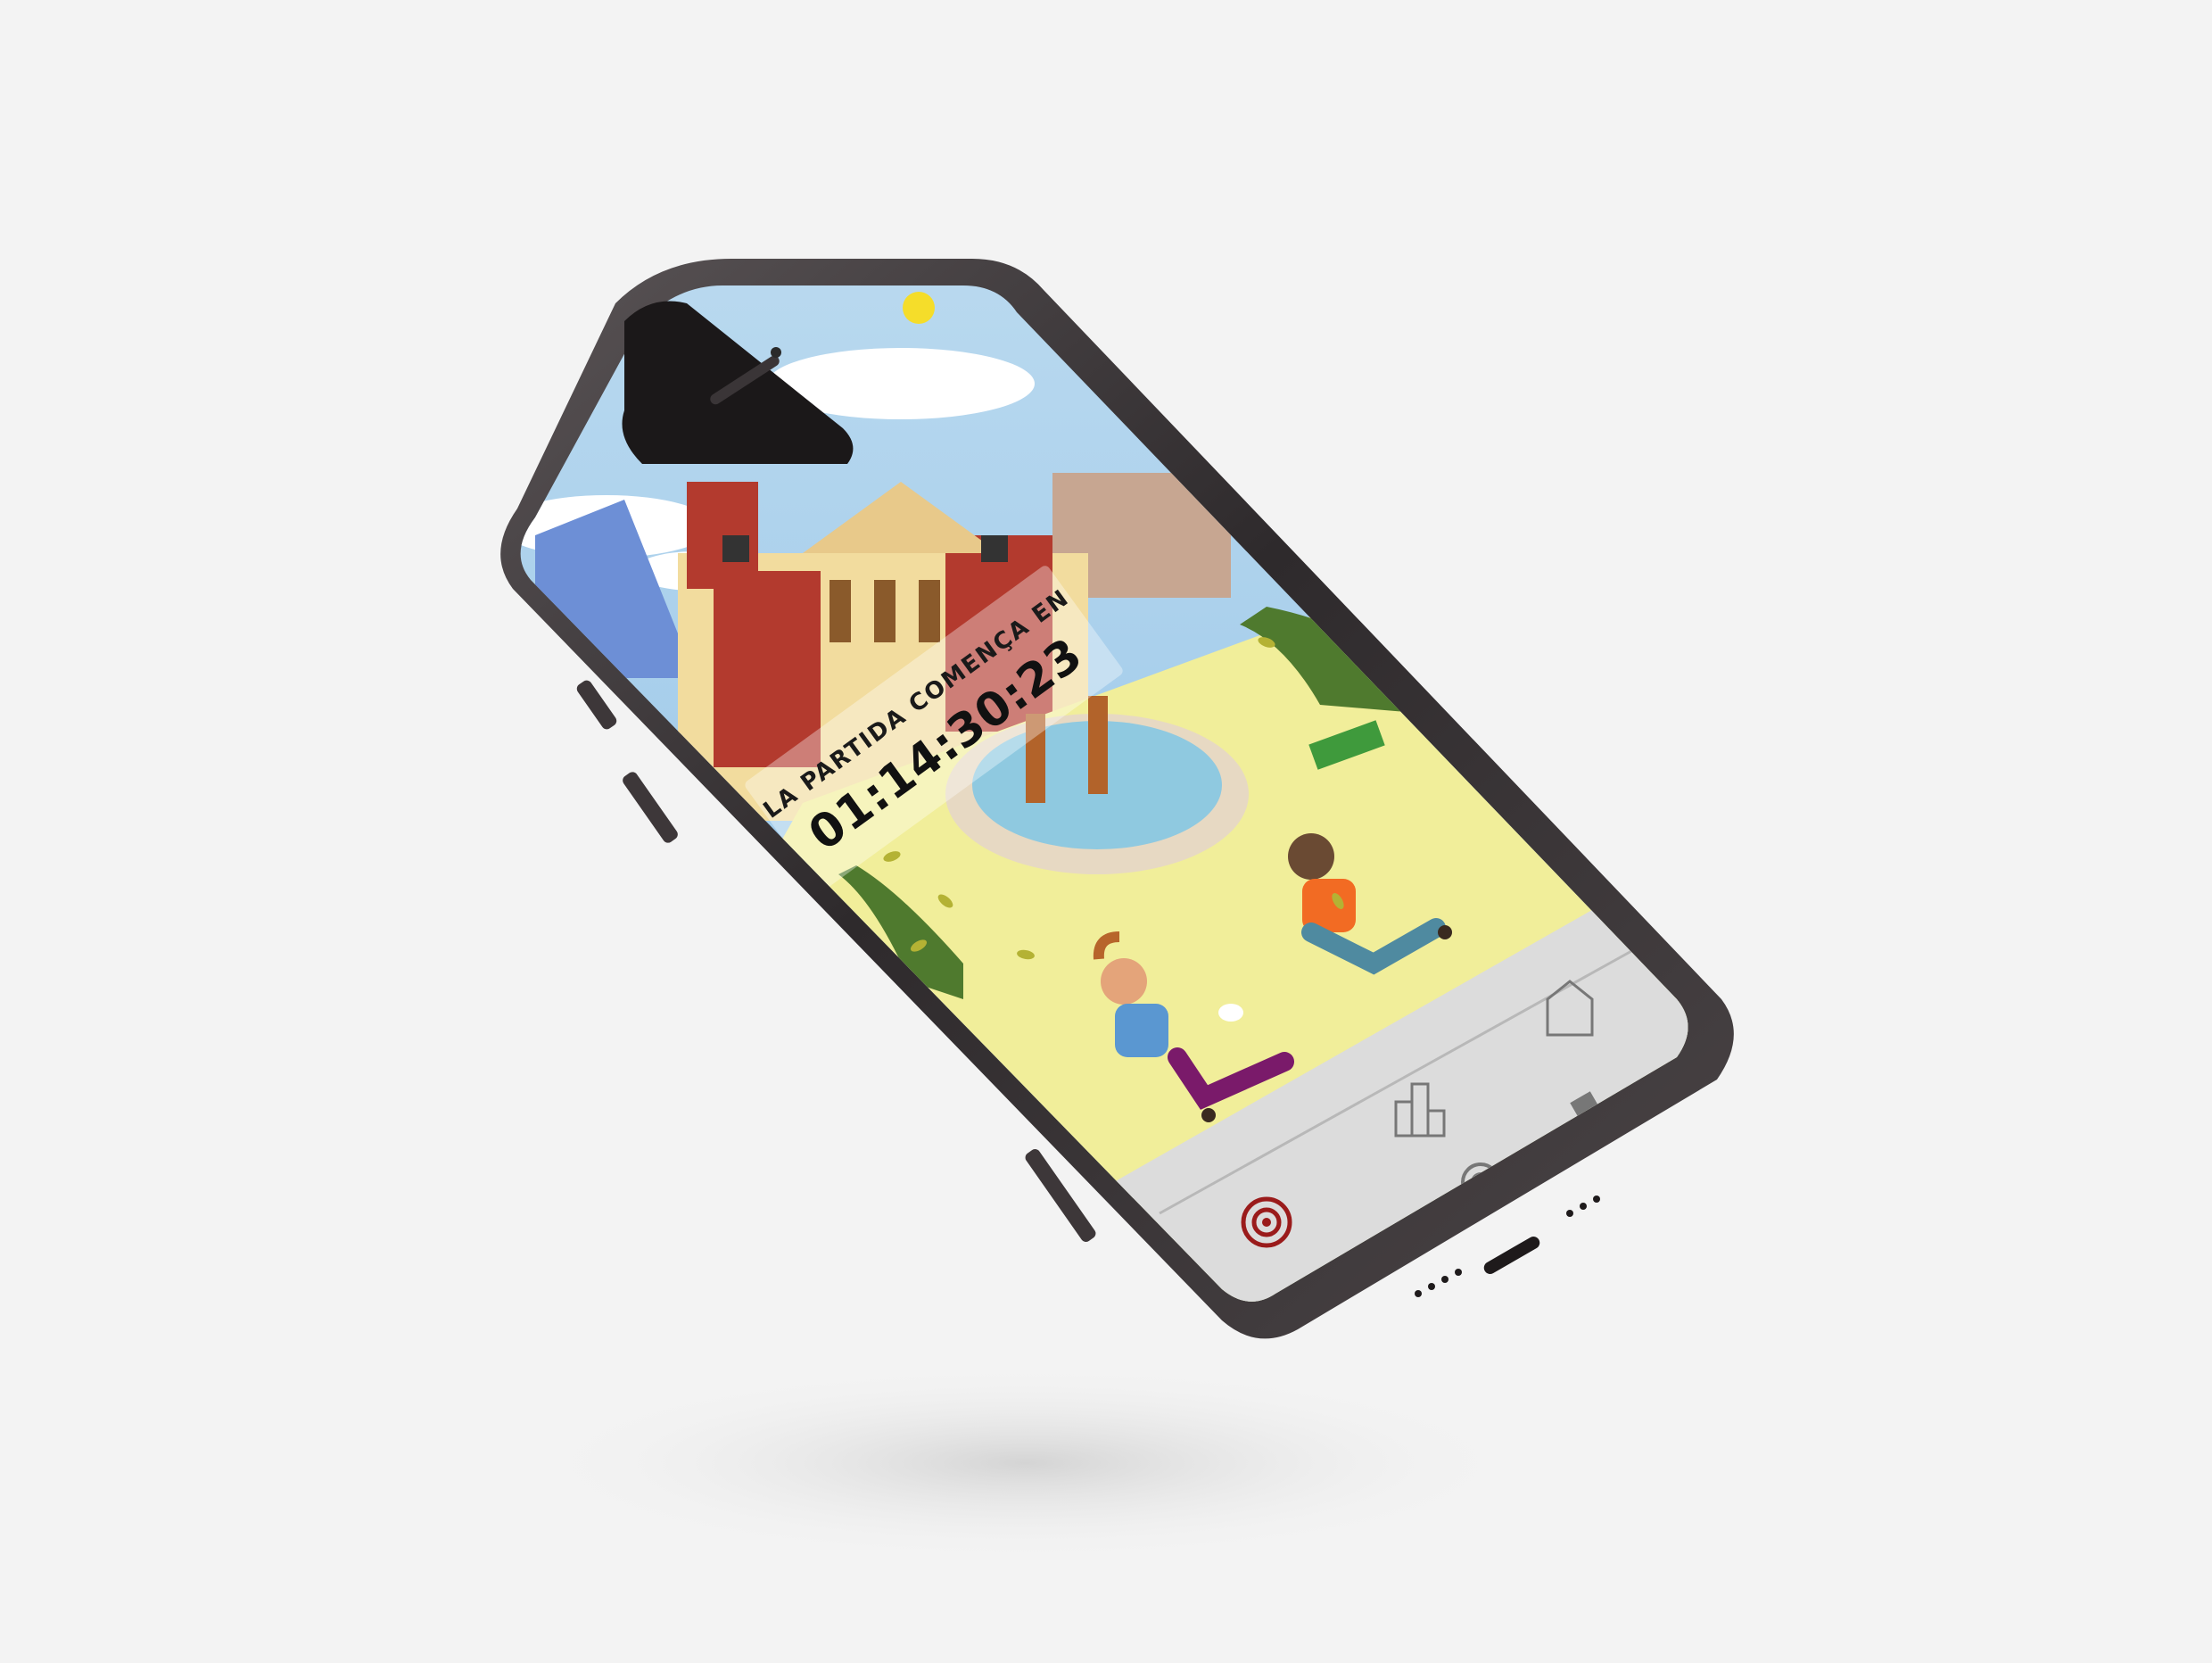 The width and height of the screenshot is (2212, 1663). I want to click on floor-shadow, so click(1025, 1463).